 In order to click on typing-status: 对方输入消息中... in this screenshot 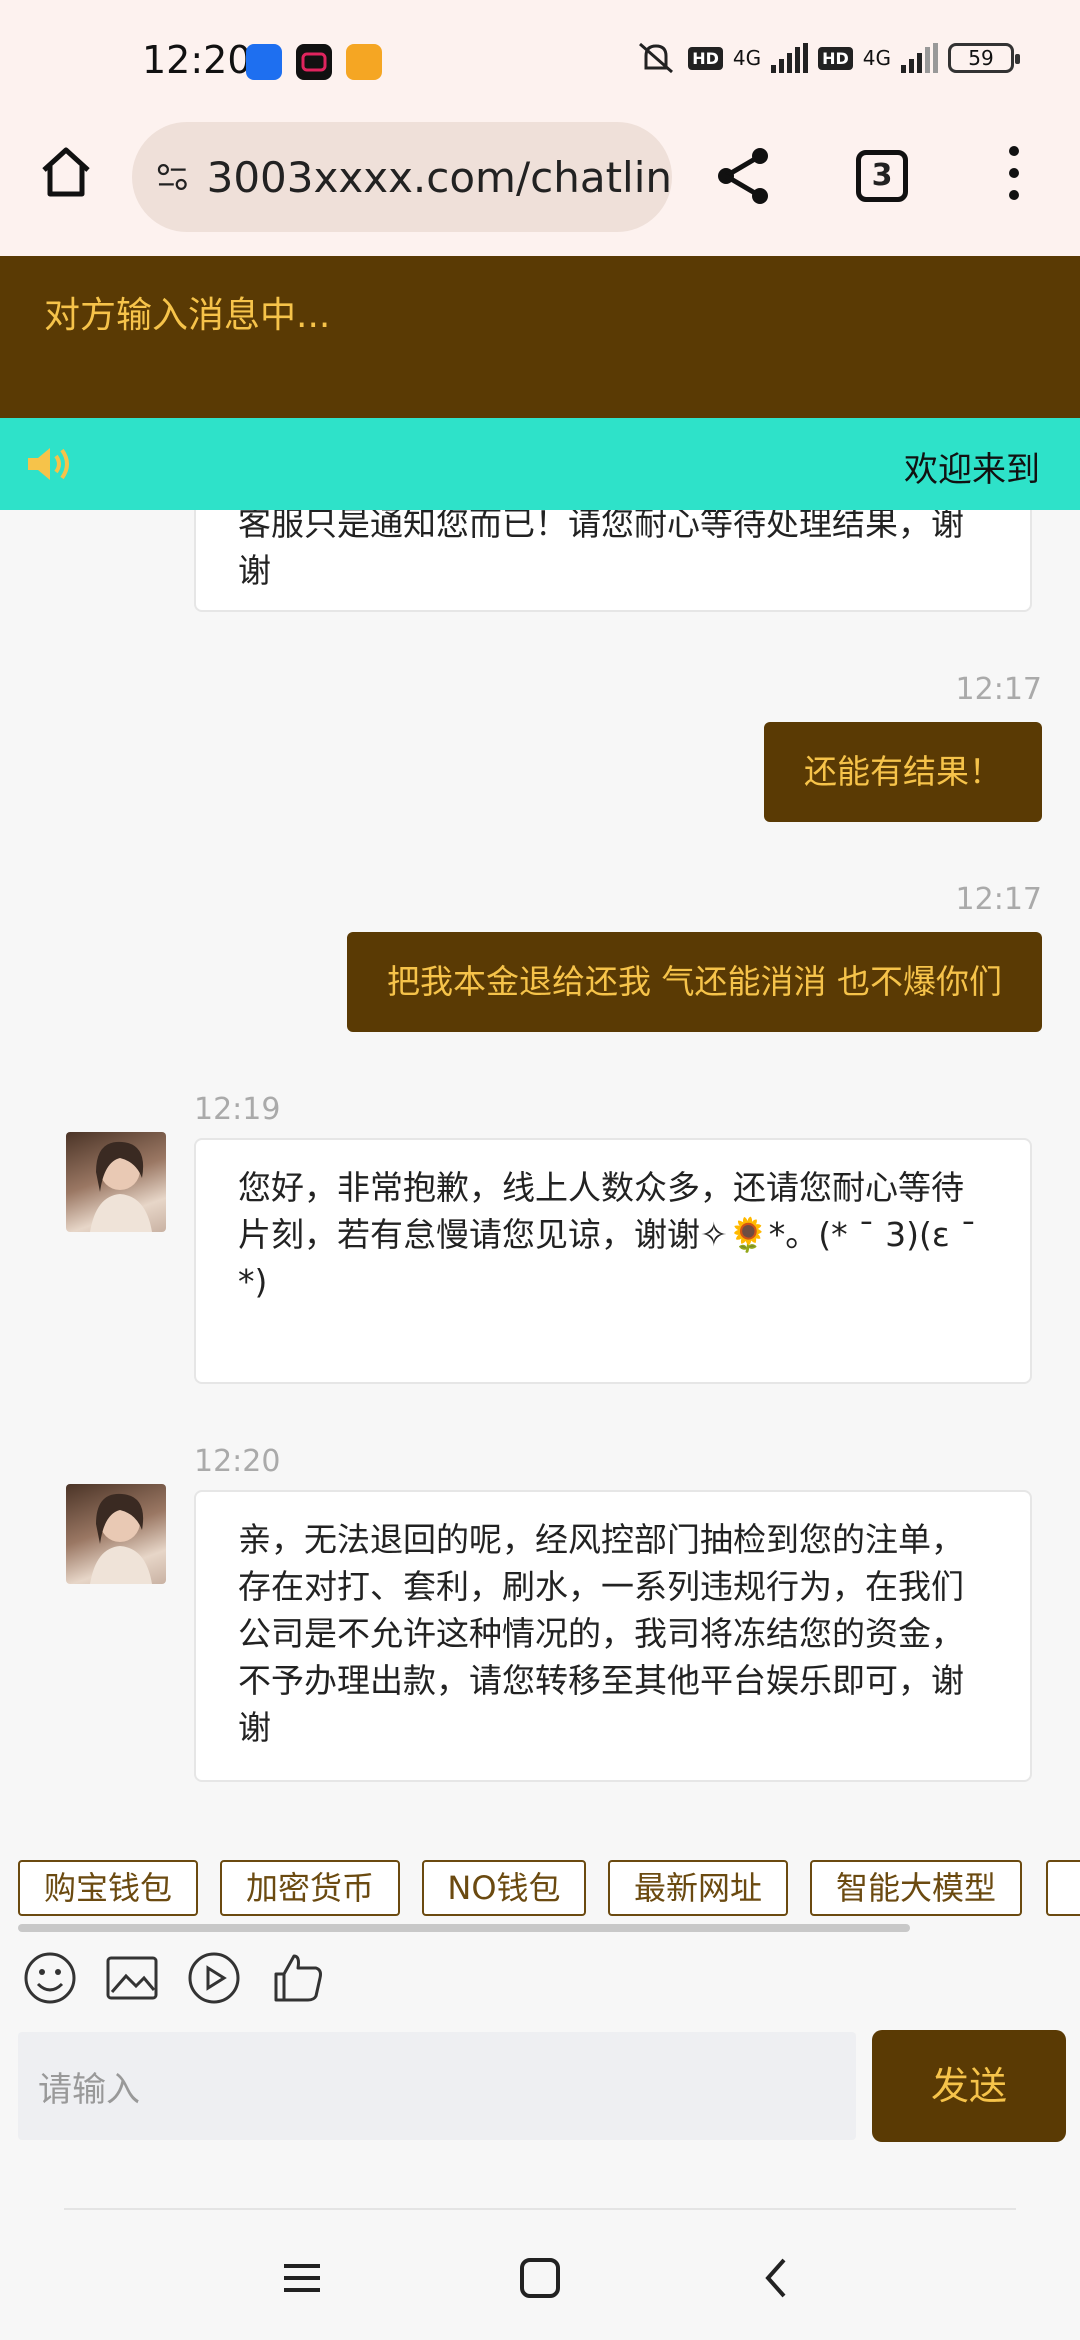, I will do `click(187, 315)`.